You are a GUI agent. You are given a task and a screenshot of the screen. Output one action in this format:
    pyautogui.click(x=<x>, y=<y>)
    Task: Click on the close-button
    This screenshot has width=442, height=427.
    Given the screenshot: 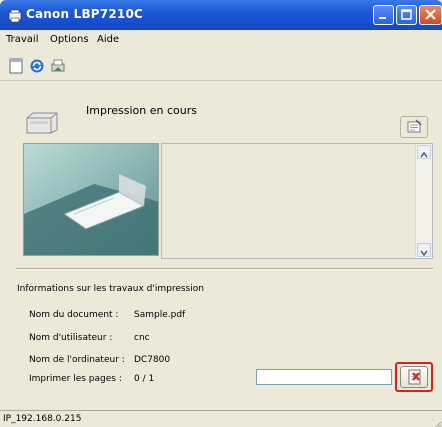 What is the action you would take?
    pyautogui.click(x=430, y=15)
    